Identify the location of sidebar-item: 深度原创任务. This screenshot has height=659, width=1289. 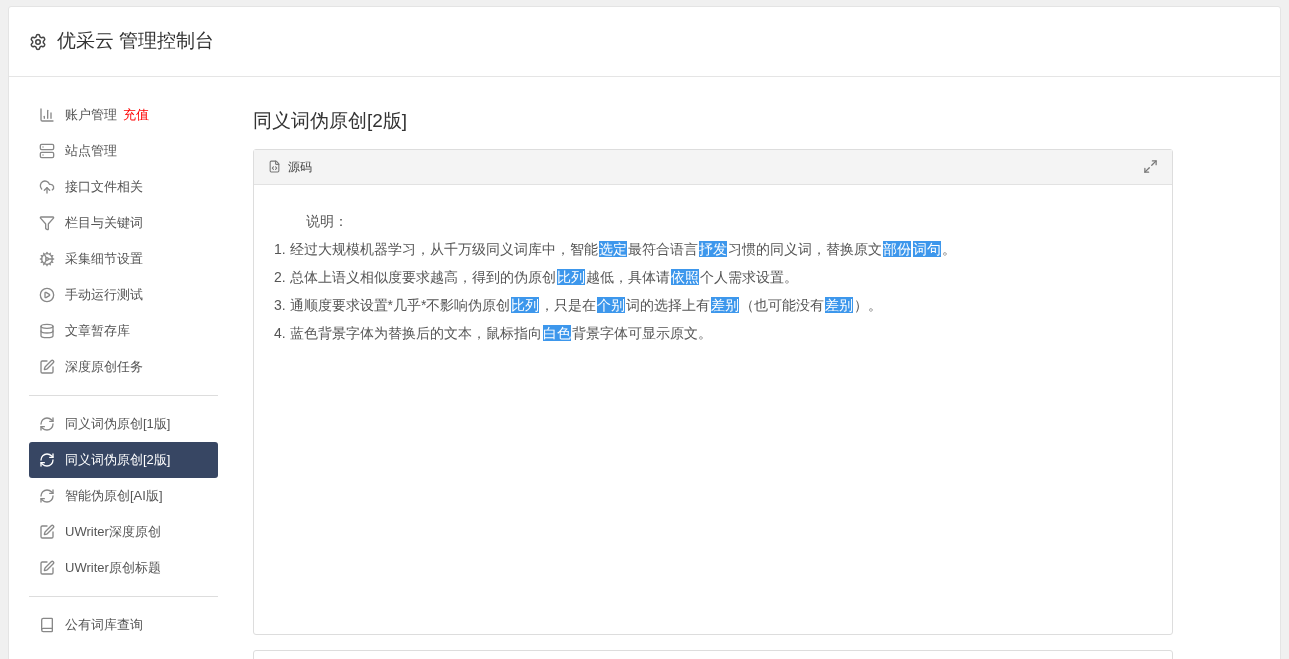
(123, 367).